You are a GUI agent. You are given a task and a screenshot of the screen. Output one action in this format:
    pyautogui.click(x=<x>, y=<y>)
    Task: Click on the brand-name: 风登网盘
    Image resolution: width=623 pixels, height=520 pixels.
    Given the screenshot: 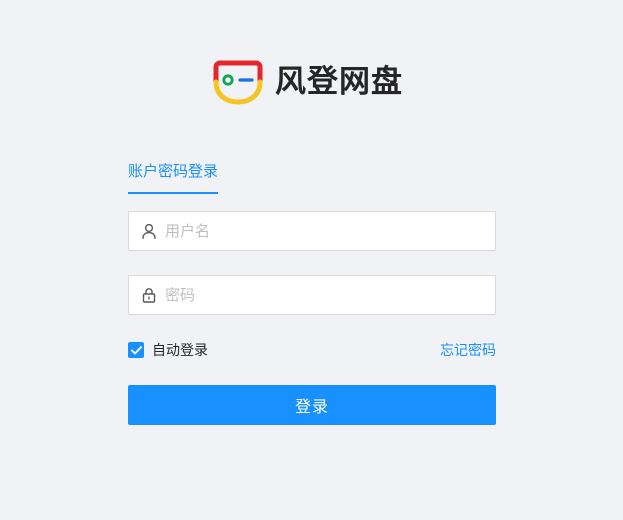 What is the action you would take?
    pyautogui.click(x=339, y=82)
    